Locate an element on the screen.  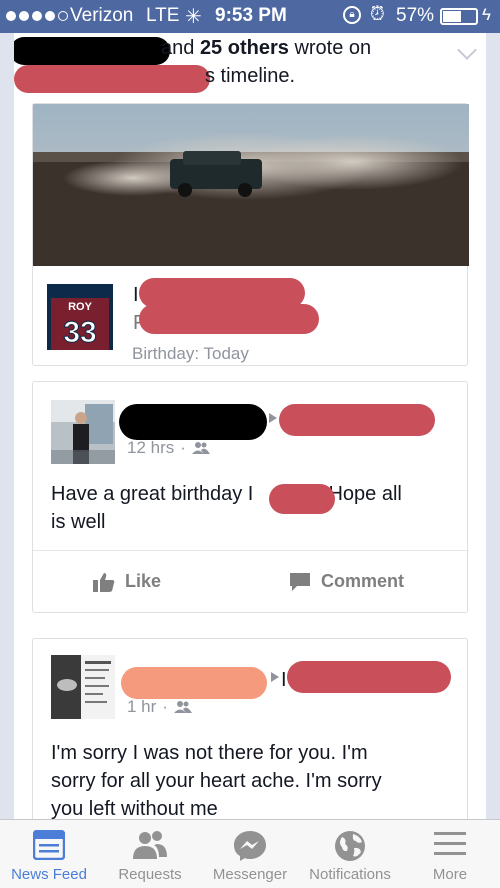
globe-icon is located at coordinates (350, 846).